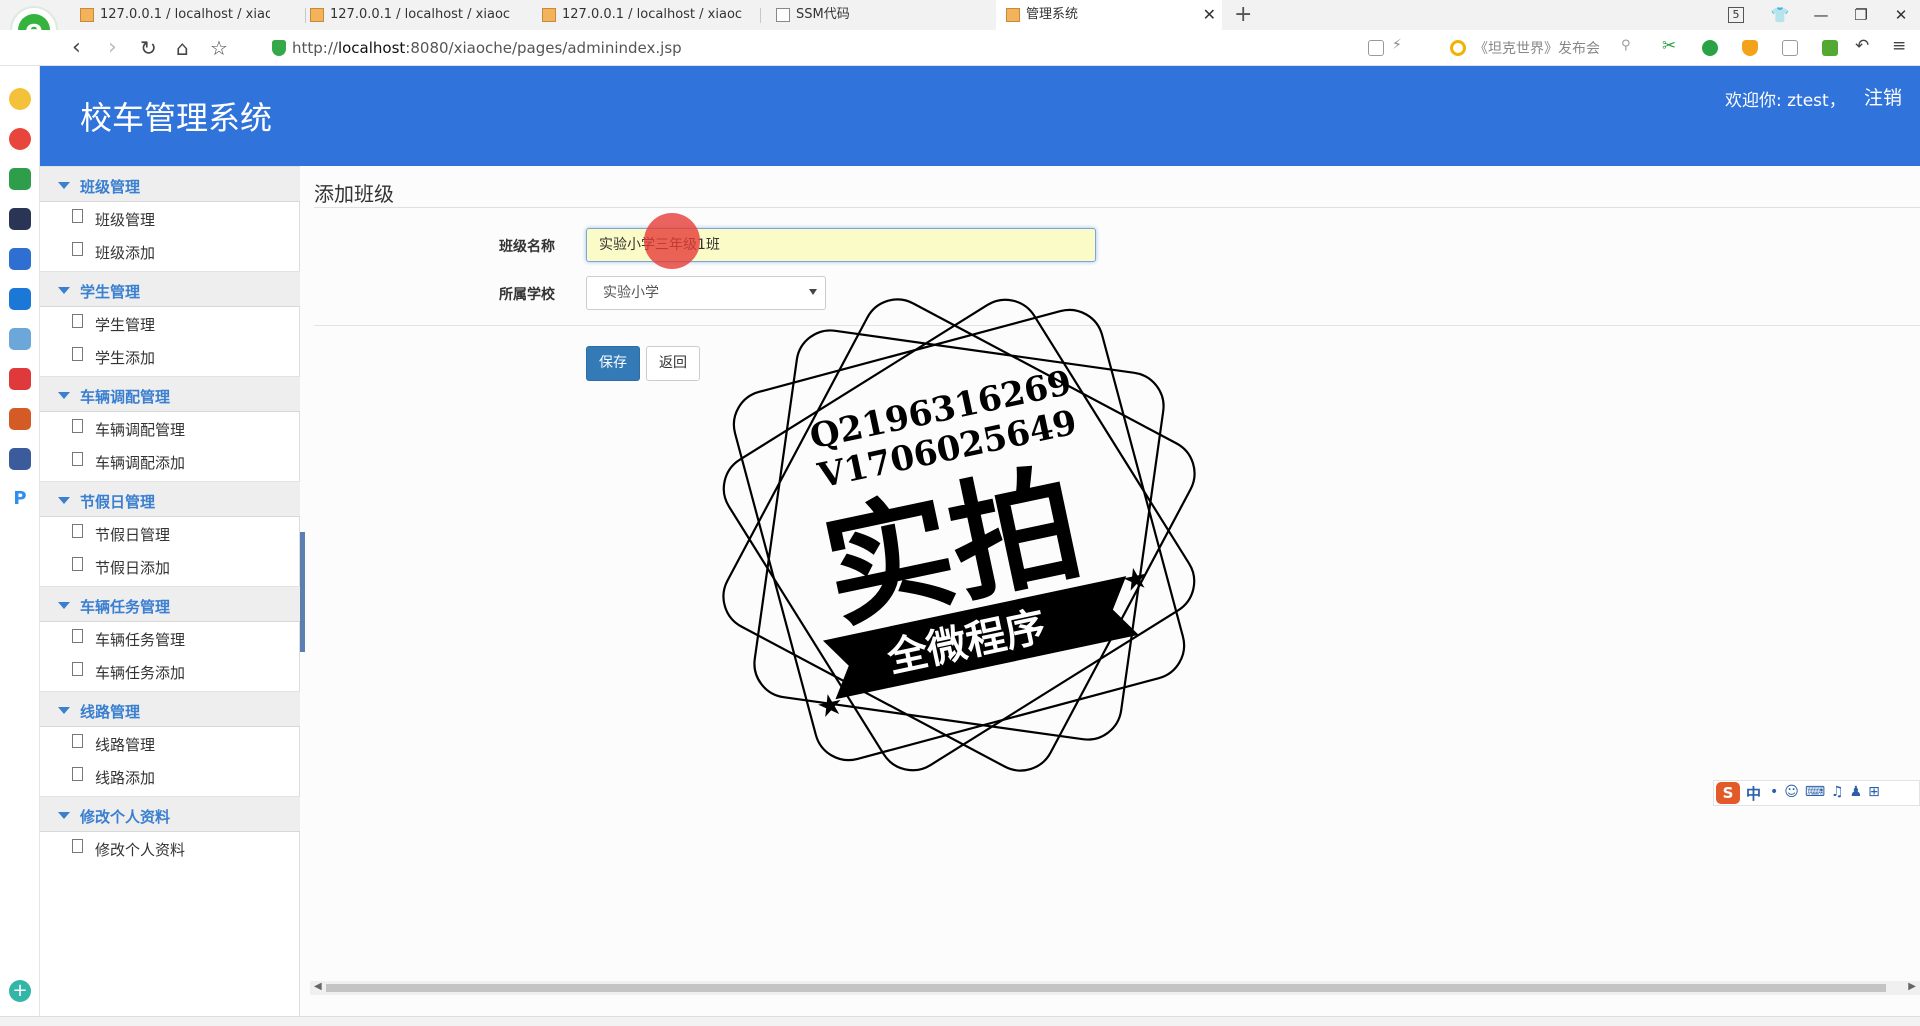 The width and height of the screenshot is (1920, 1026). I want to click on menu-group-vehicle-task: 车辆任务管理, so click(170, 604).